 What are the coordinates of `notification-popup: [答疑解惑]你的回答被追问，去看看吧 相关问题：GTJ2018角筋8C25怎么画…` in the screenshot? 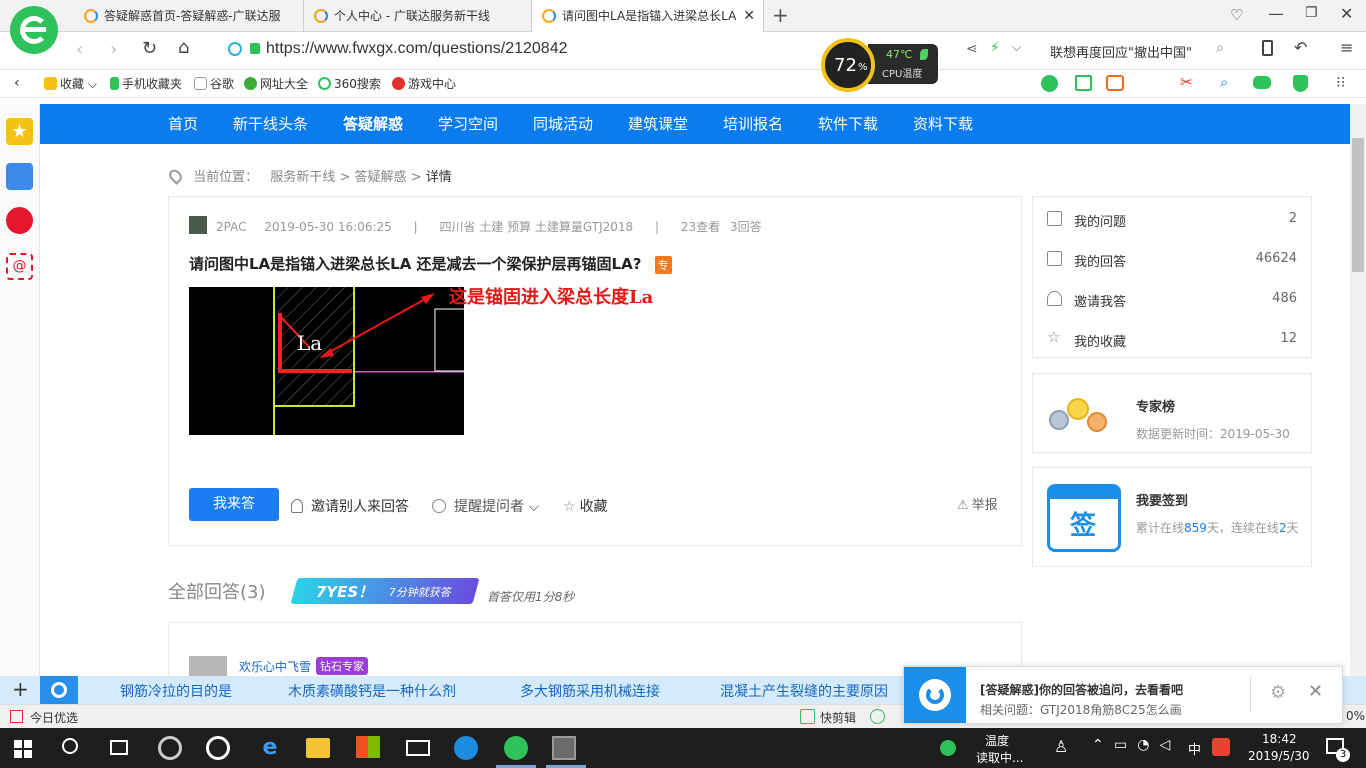 It's located at (1123, 695).